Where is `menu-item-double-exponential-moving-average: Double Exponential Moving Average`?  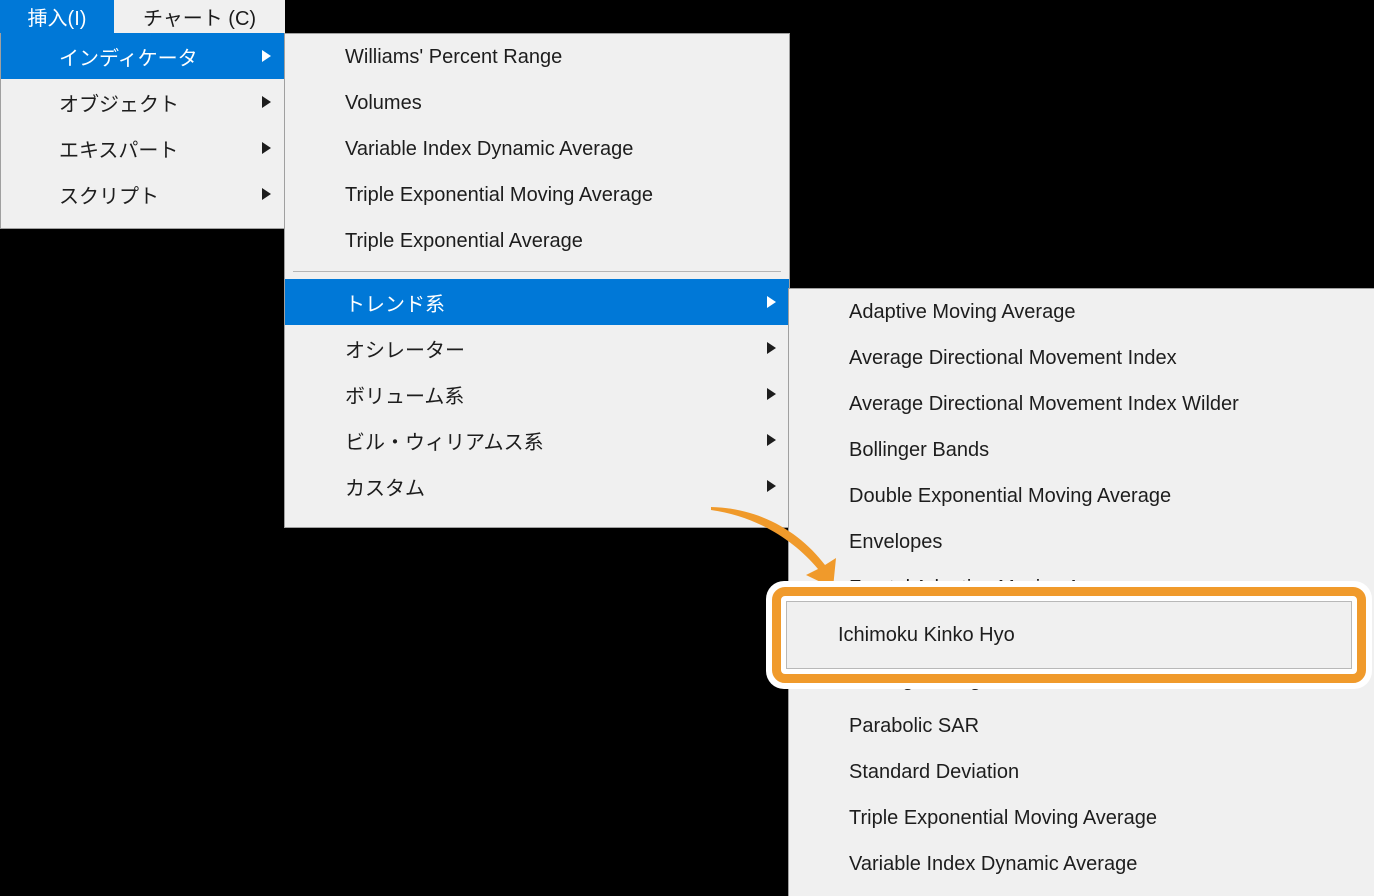 menu-item-double-exponential-moving-average: Double Exponential Moving Average is located at coordinates (1081, 496).